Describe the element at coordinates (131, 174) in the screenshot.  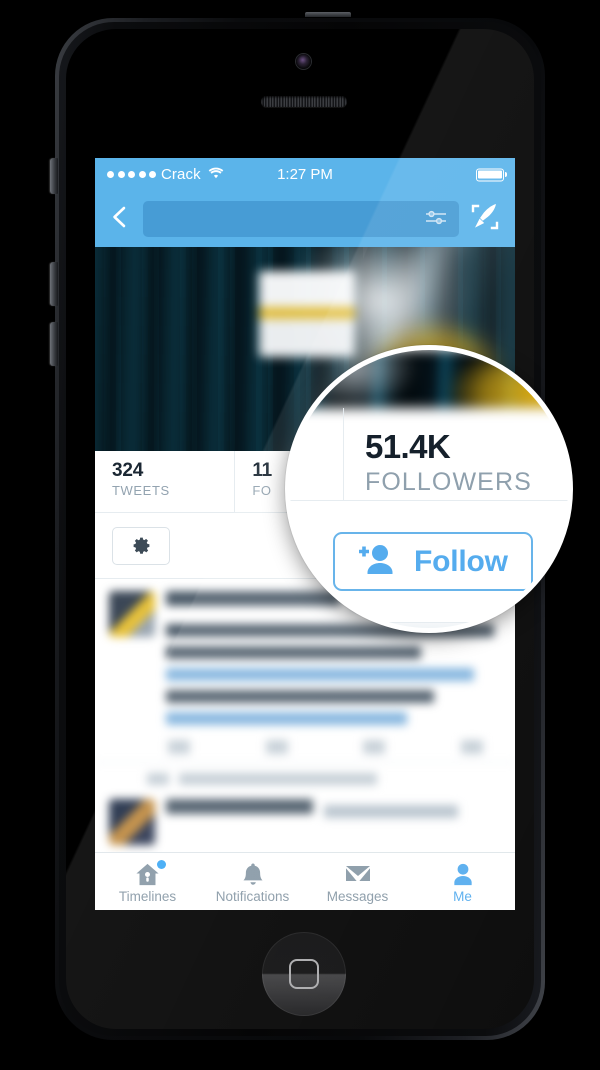
I see `signal-strength-icon` at that location.